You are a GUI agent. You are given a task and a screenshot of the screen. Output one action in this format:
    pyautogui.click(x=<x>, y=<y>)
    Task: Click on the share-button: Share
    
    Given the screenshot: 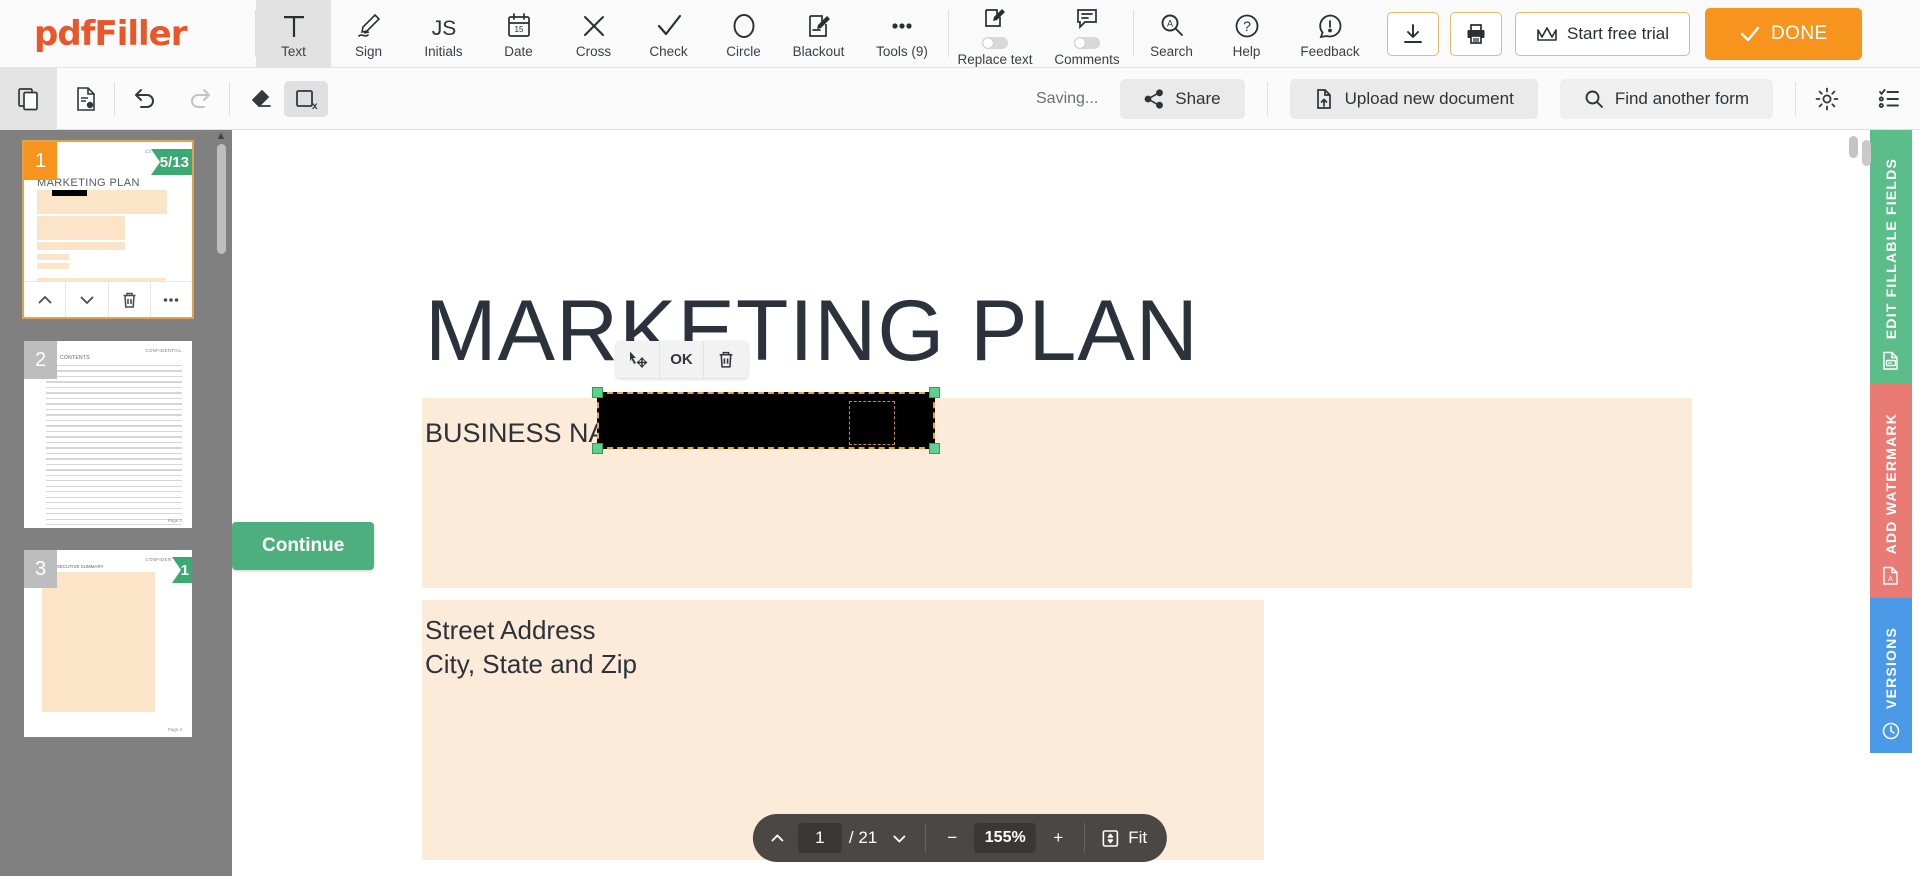 What is the action you would take?
    pyautogui.click(x=1182, y=98)
    